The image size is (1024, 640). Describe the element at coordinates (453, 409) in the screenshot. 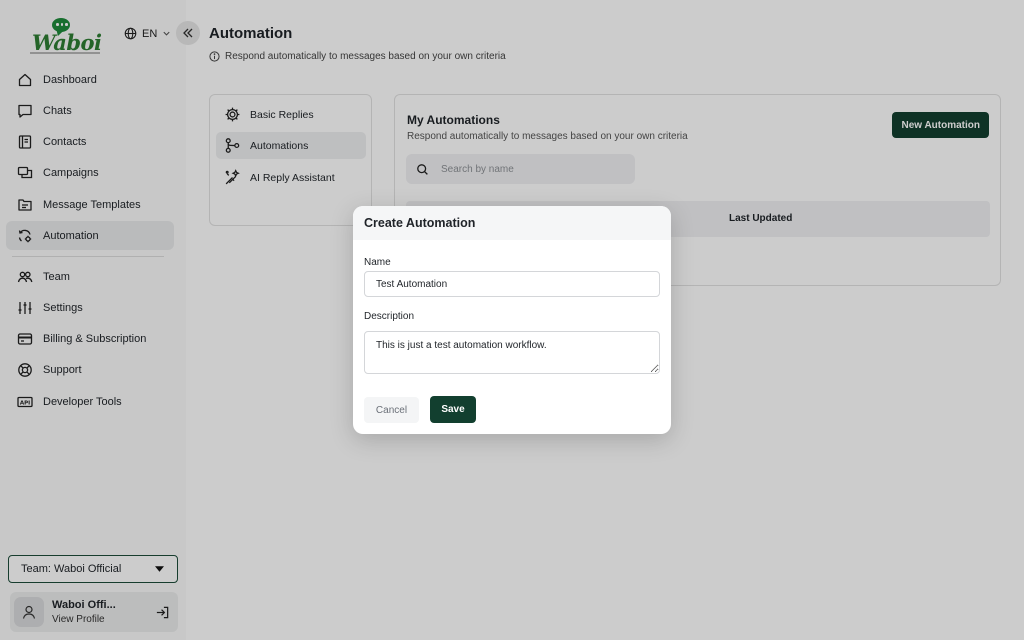

I see `save-button: Save` at that location.